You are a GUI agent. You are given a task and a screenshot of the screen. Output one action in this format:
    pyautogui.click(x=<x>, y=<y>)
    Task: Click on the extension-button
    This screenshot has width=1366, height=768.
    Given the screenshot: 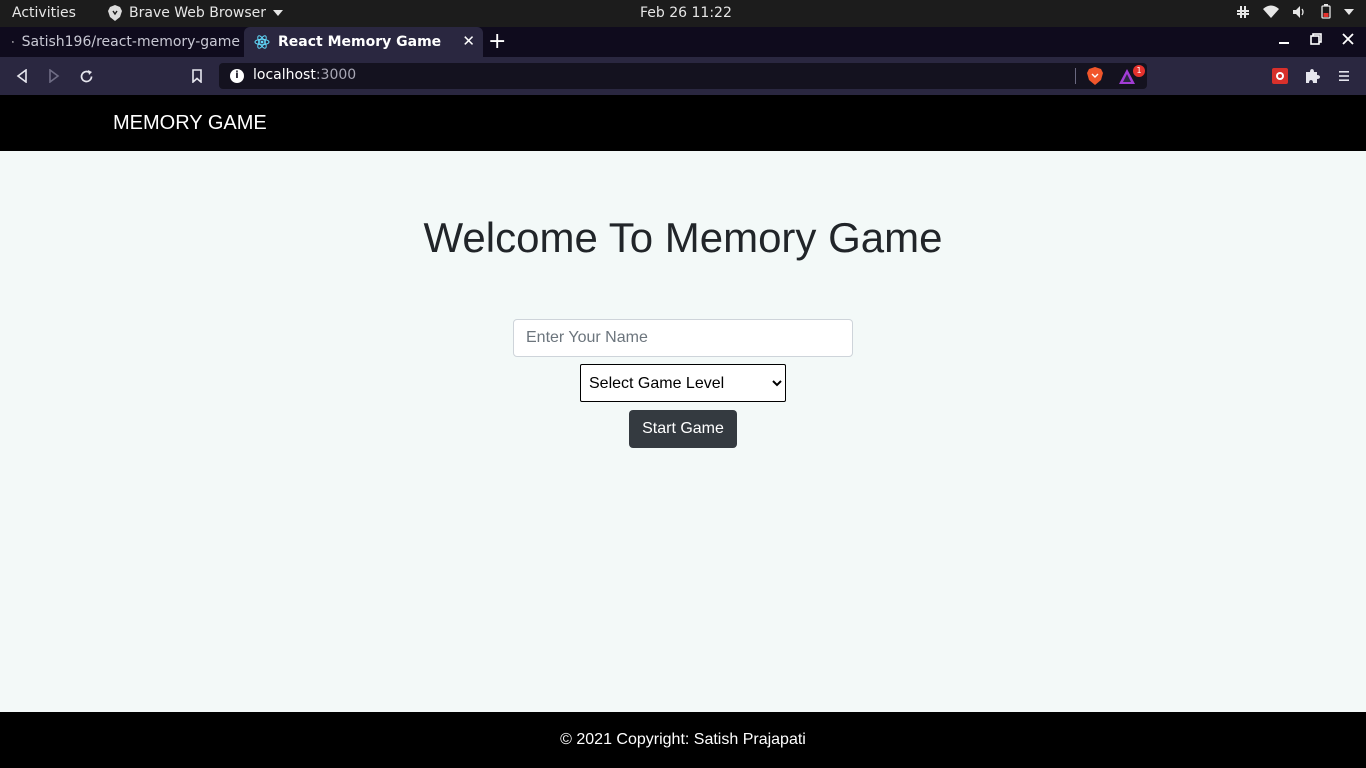 What is the action you would take?
    pyautogui.click(x=1280, y=76)
    